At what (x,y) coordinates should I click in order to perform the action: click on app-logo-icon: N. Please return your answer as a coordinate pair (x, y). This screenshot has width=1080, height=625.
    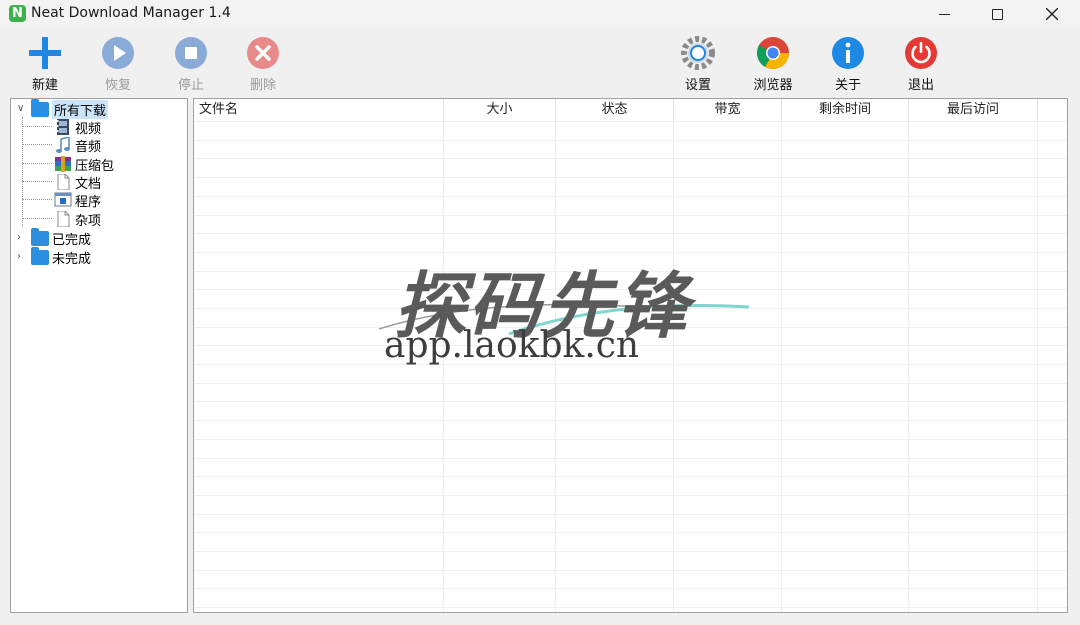
    Looking at the image, I should click on (17, 13).